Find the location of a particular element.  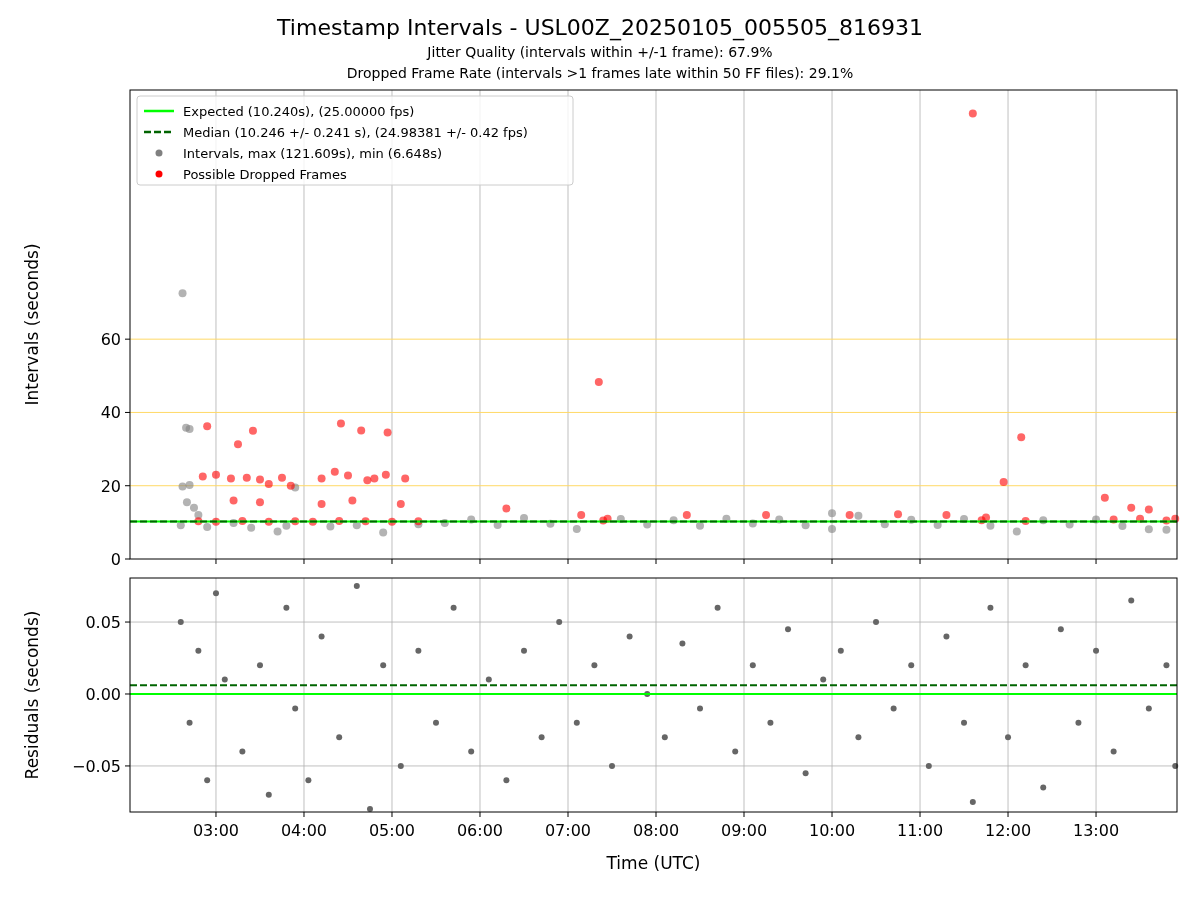

x-axis-label: Time (UTC) is located at coordinates (653, 863).